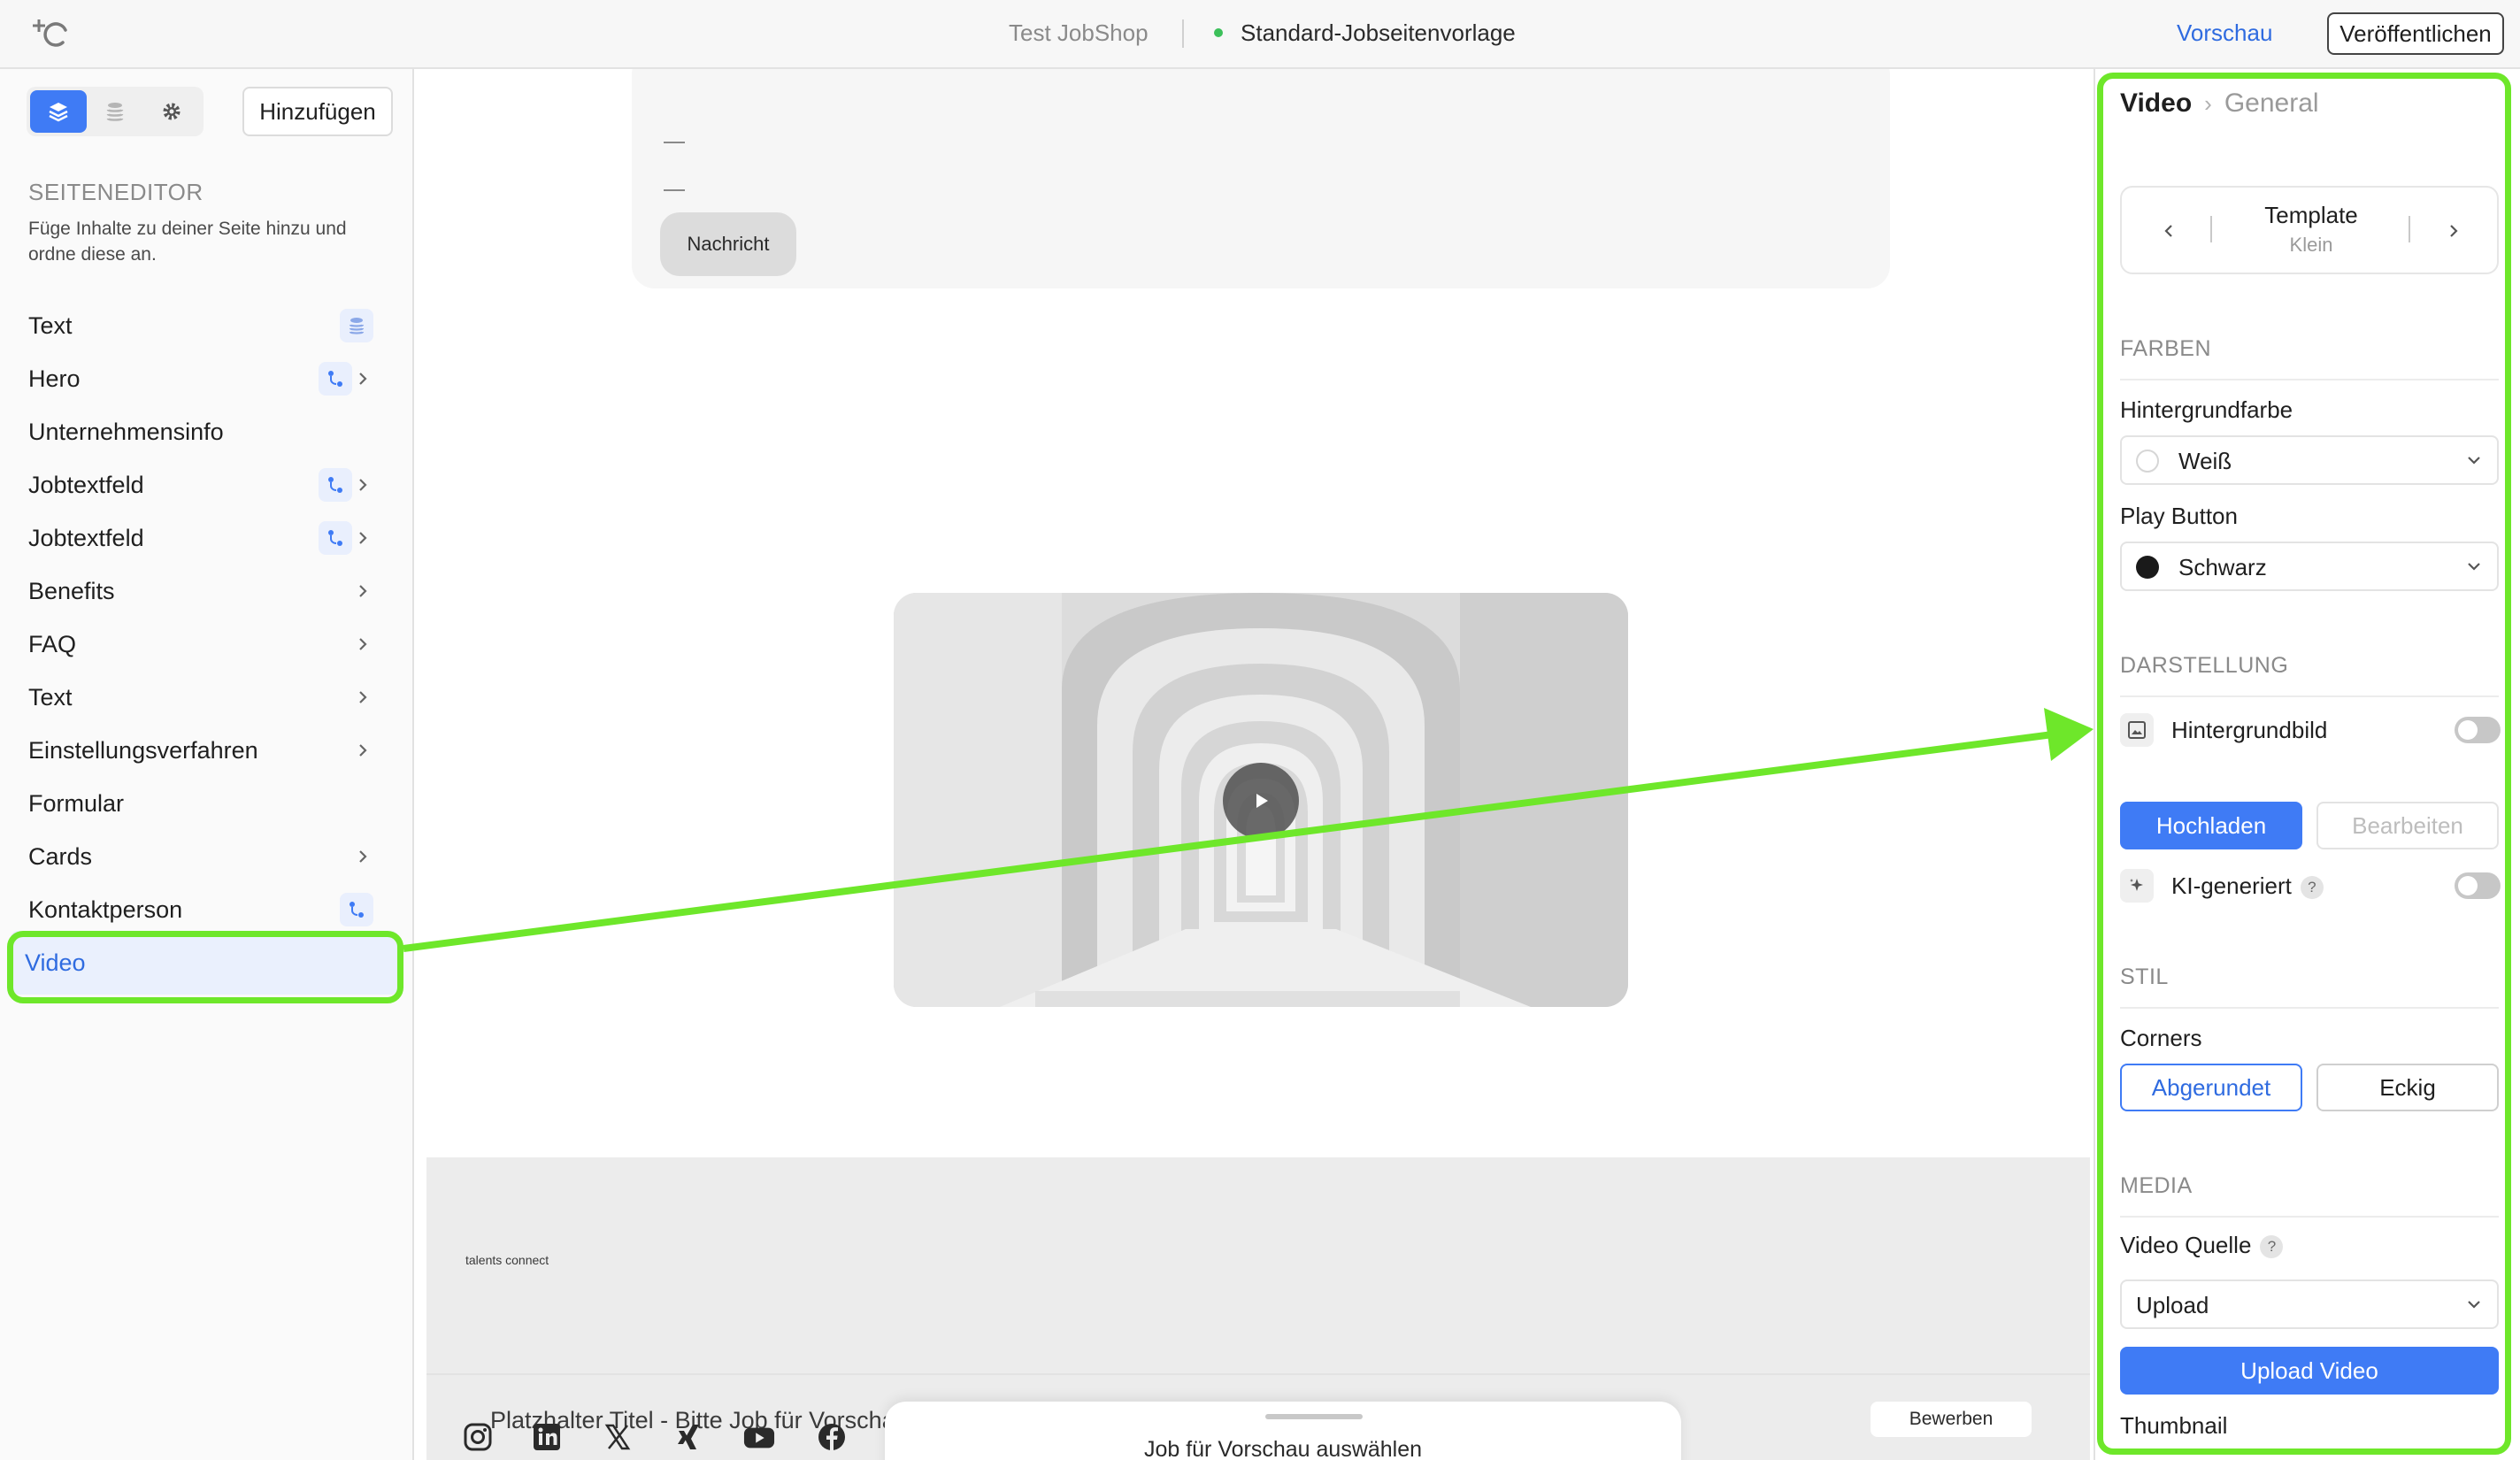 The height and width of the screenshot is (1460, 2520). What do you see at coordinates (759, 1437) in the screenshot?
I see `youtube-icon` at bounding box center [759, 1437].